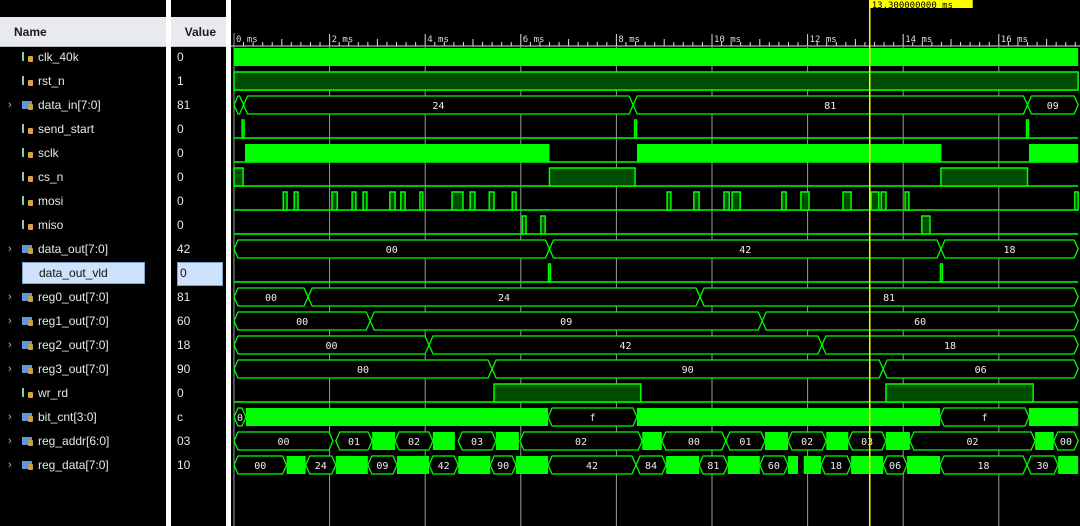  What do you see at coordinates (83, 57) in the screenshot?
I see `signal-row-clk-40k: clk_40k` at bounding box center [83, 57].